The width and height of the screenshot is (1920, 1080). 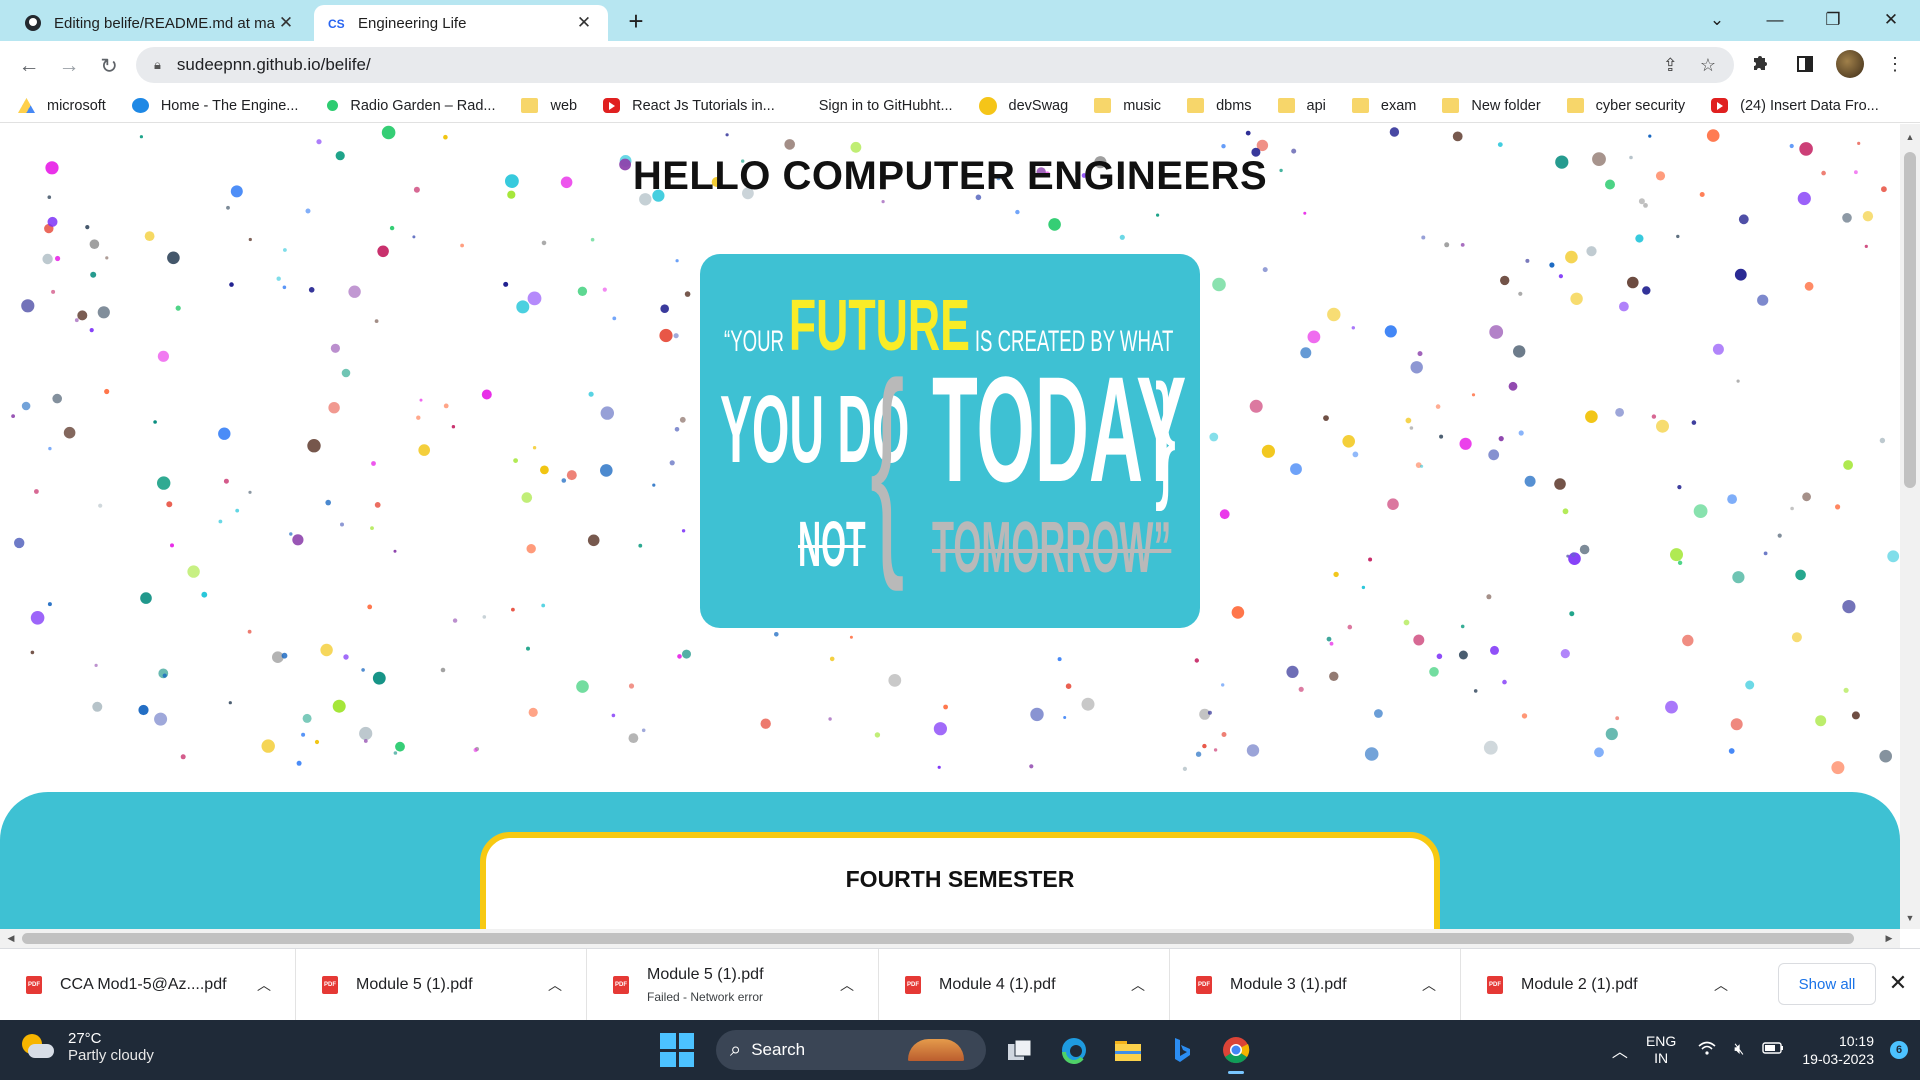 What do you see at coordinates (461, 23) in the screenshot?
I see `tab-engineering-life: CS Engineering Life ✕` at bounding box center [461, 23].